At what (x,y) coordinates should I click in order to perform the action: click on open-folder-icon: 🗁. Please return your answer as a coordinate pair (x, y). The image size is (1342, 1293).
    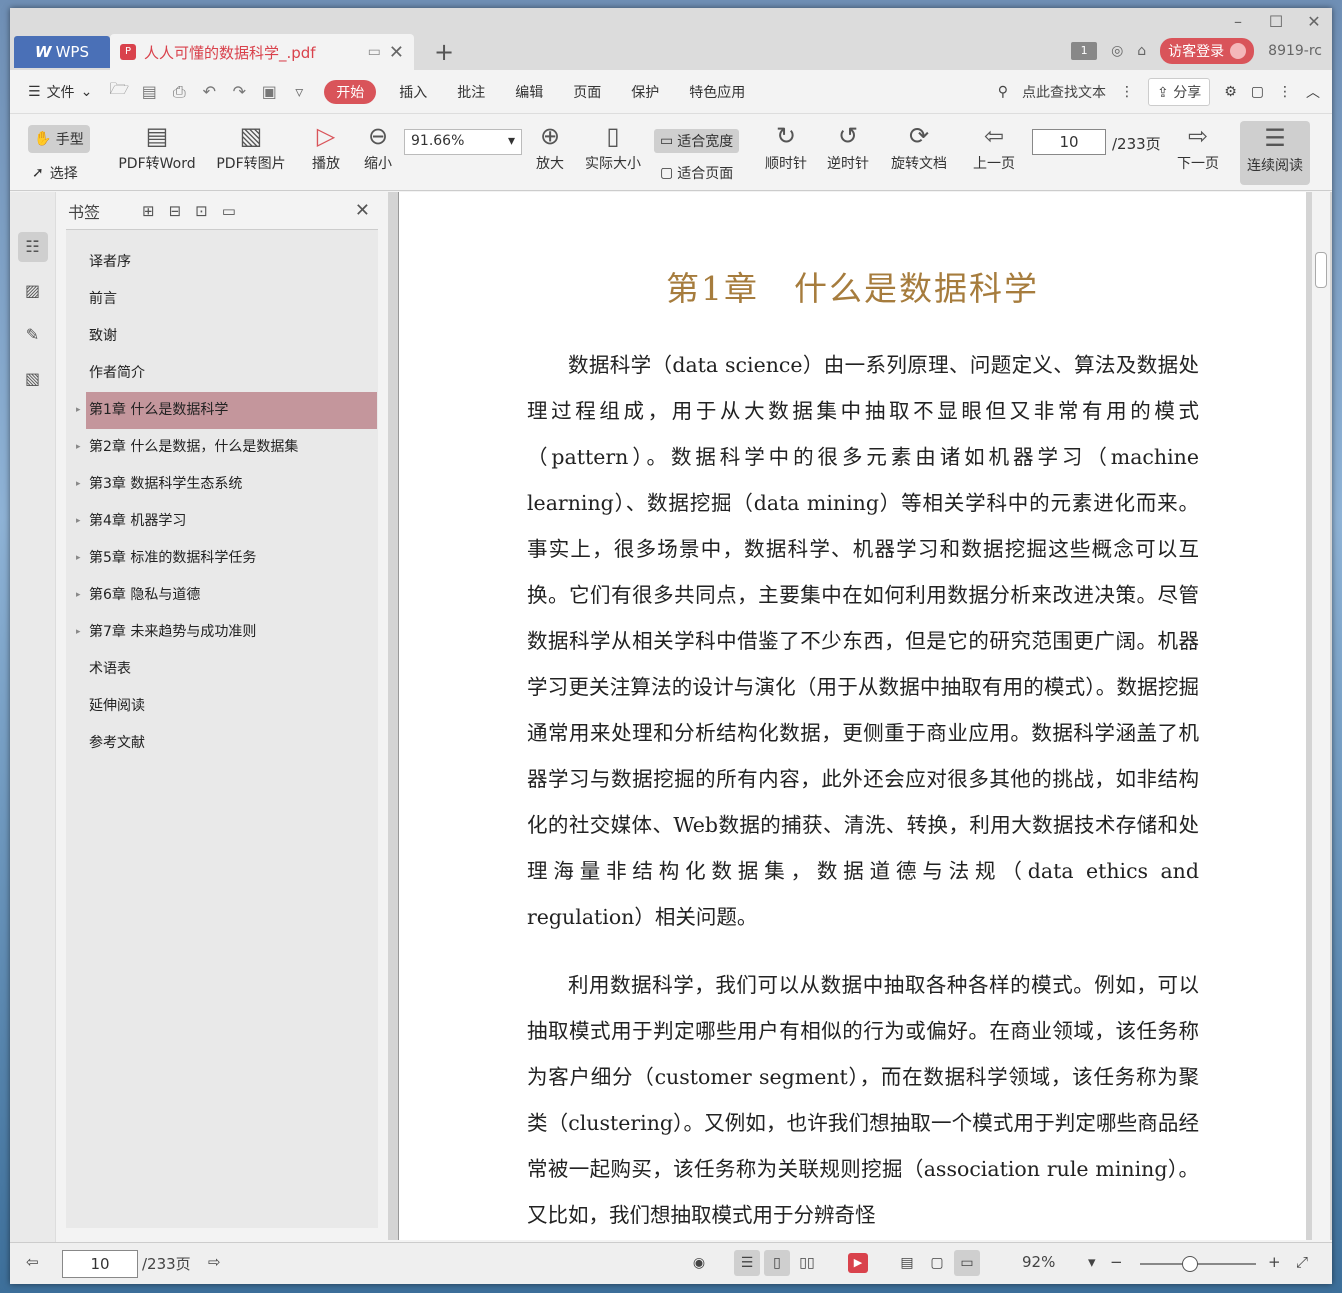
    Looking at the image, I should click on (119, 91).